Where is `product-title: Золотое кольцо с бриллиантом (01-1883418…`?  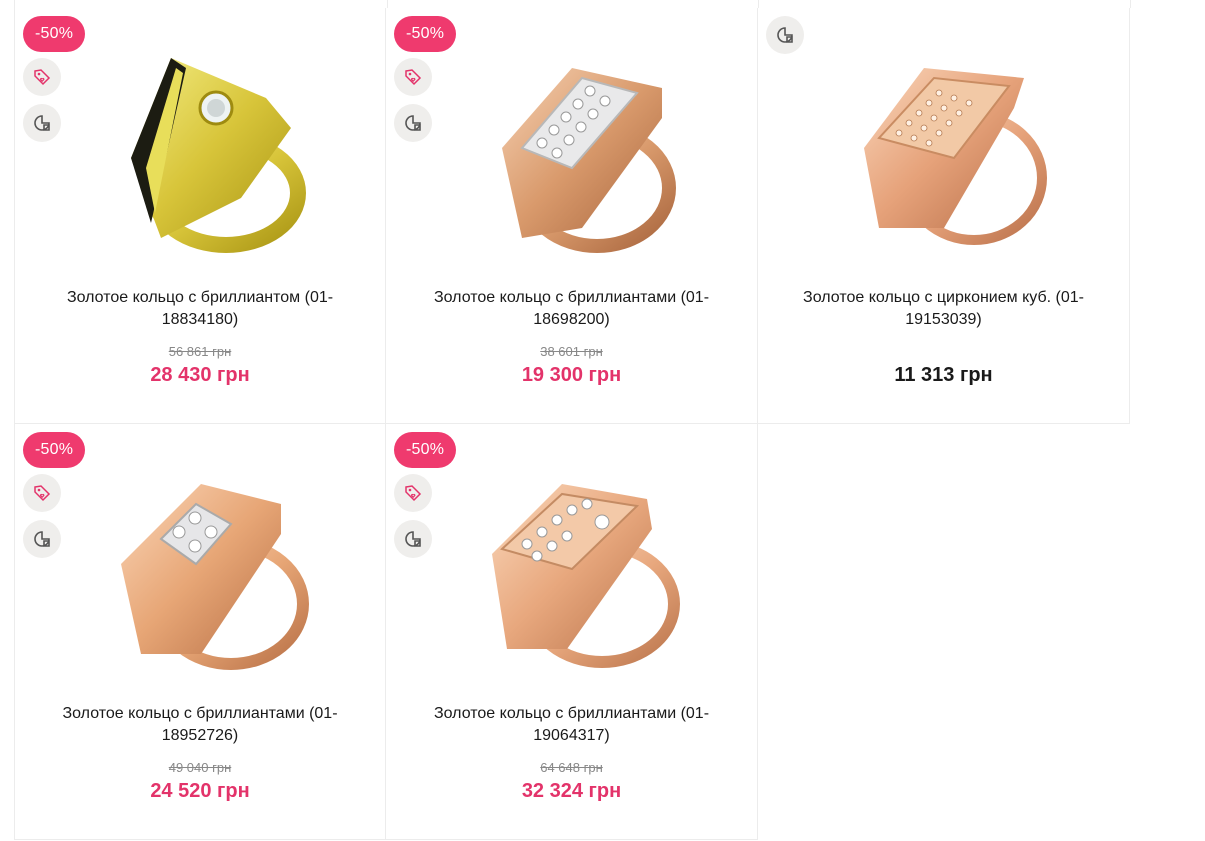
product-title: Золотое кольцо с бриллиантом (01-1883418… is located at coordinates (200, 309).